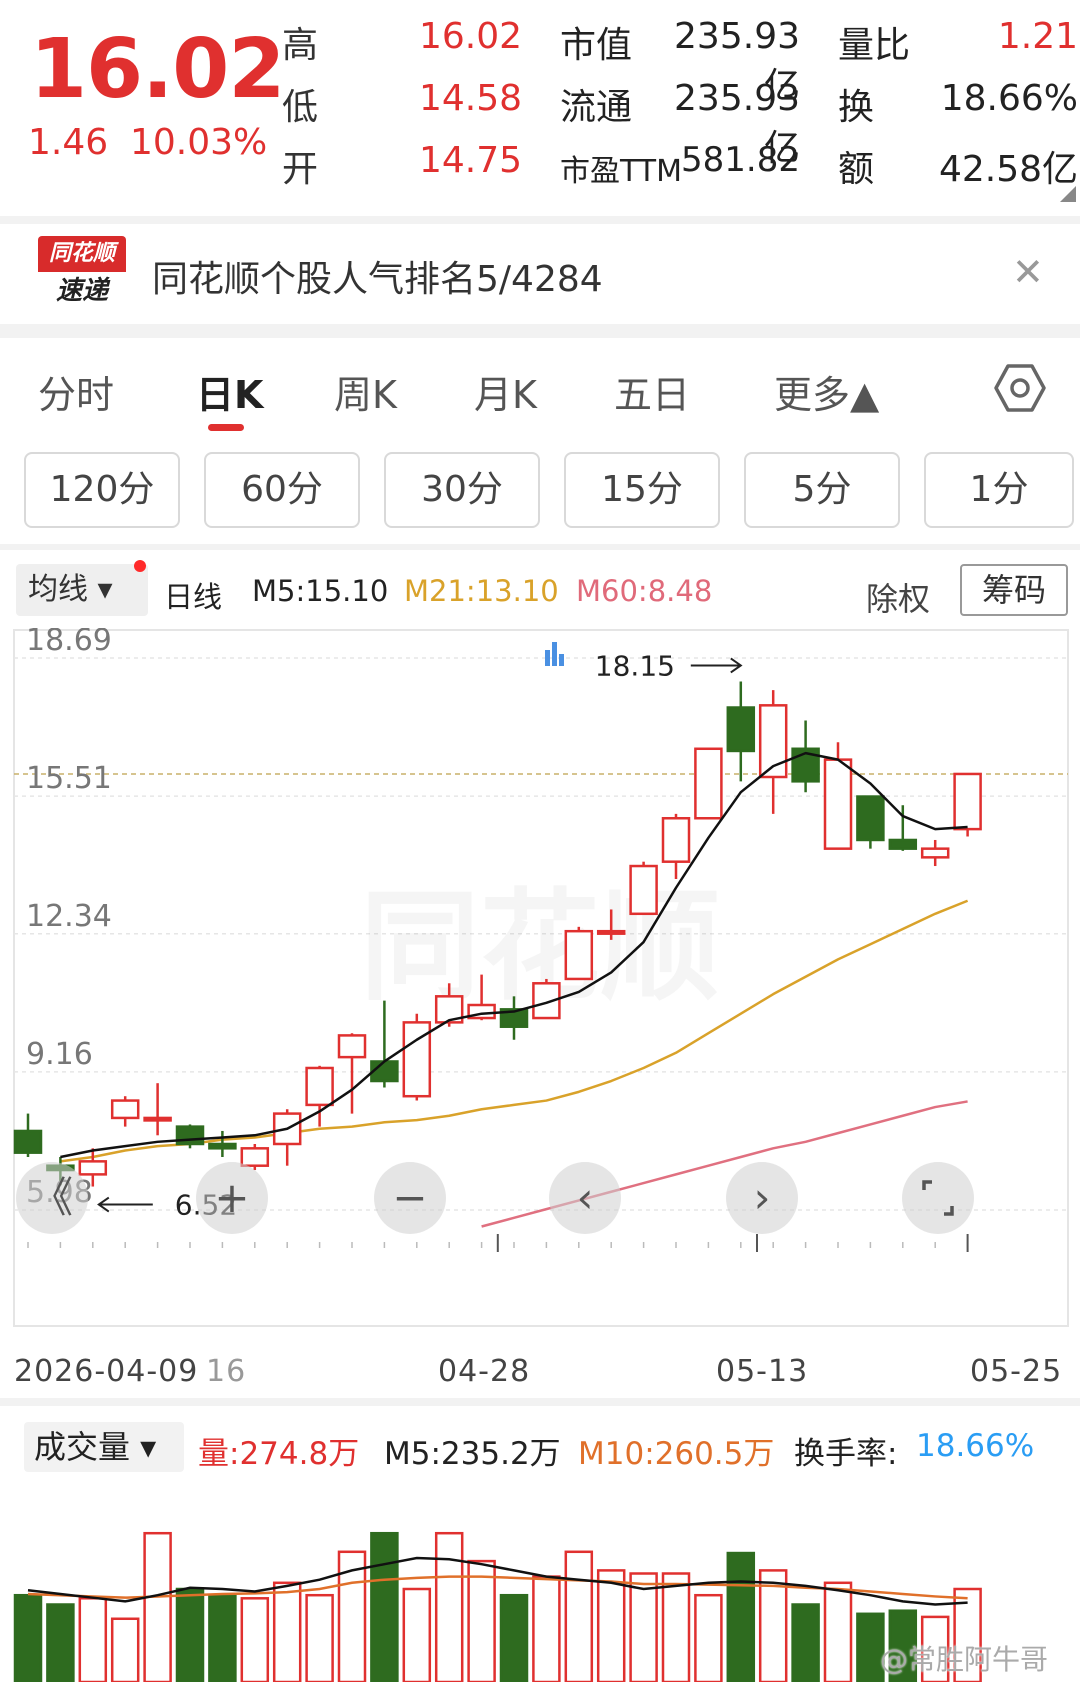 The width and height of the screenshot is (1080, 1682). What do you see at coordinates (377, 276) in the screenshot?
I see `popularity-banner-text: 同花顺个股人气排名5/4284` at bounding box center [377, 276].